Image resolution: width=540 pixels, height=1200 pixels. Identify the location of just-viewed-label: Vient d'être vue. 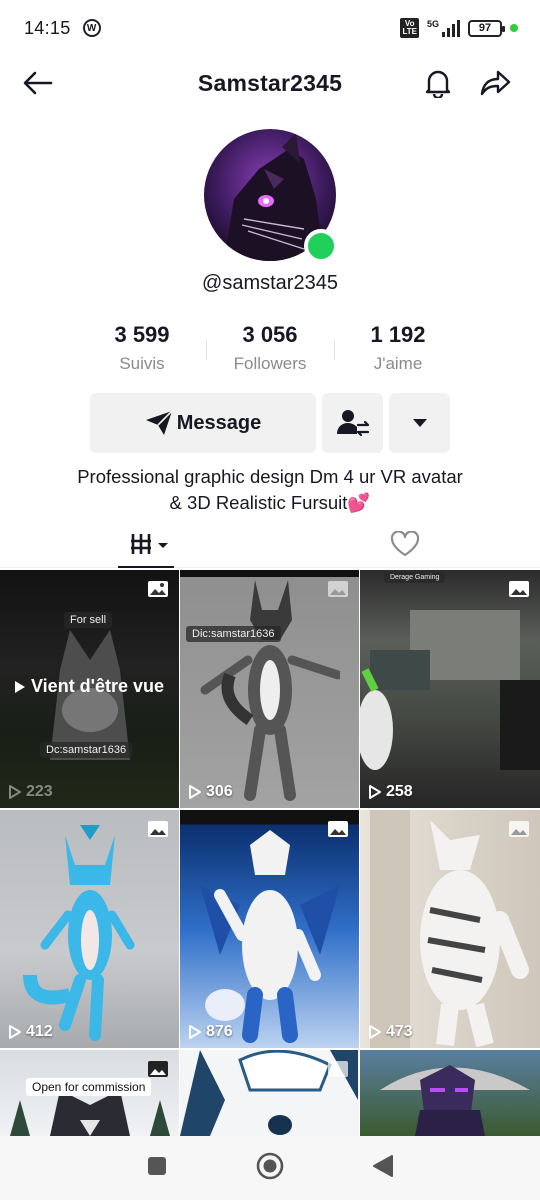
(89, 686).